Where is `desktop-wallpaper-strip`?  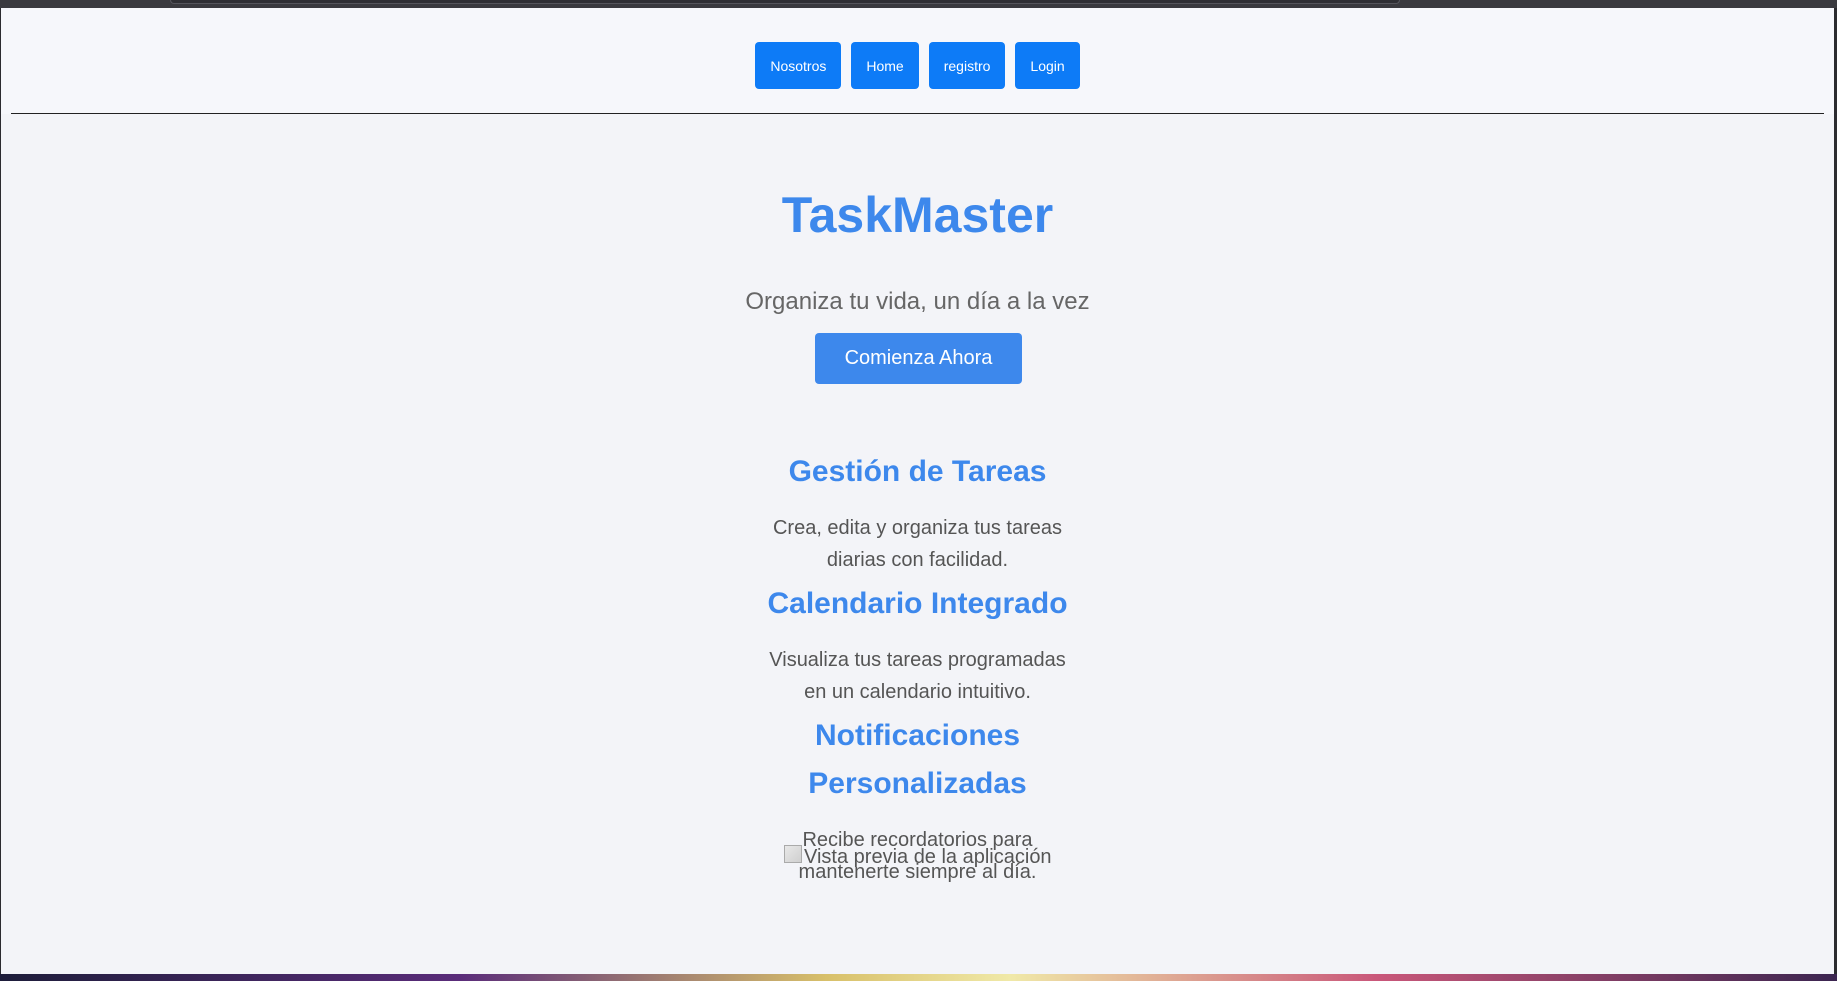 desktop-wallpaper-strip is located at coordinates (918, 977).